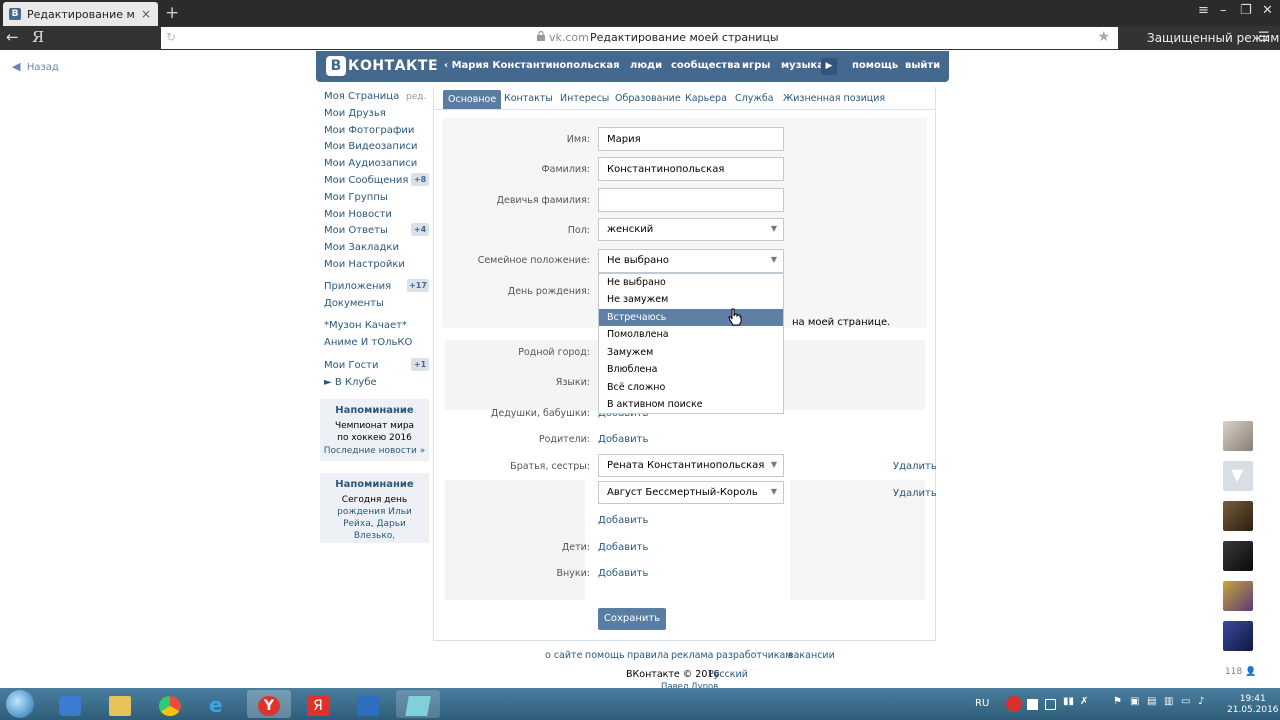 The width and height of the screenshot is (1280, 720). I want to click on tab-education: Образование, so click(648, 98).